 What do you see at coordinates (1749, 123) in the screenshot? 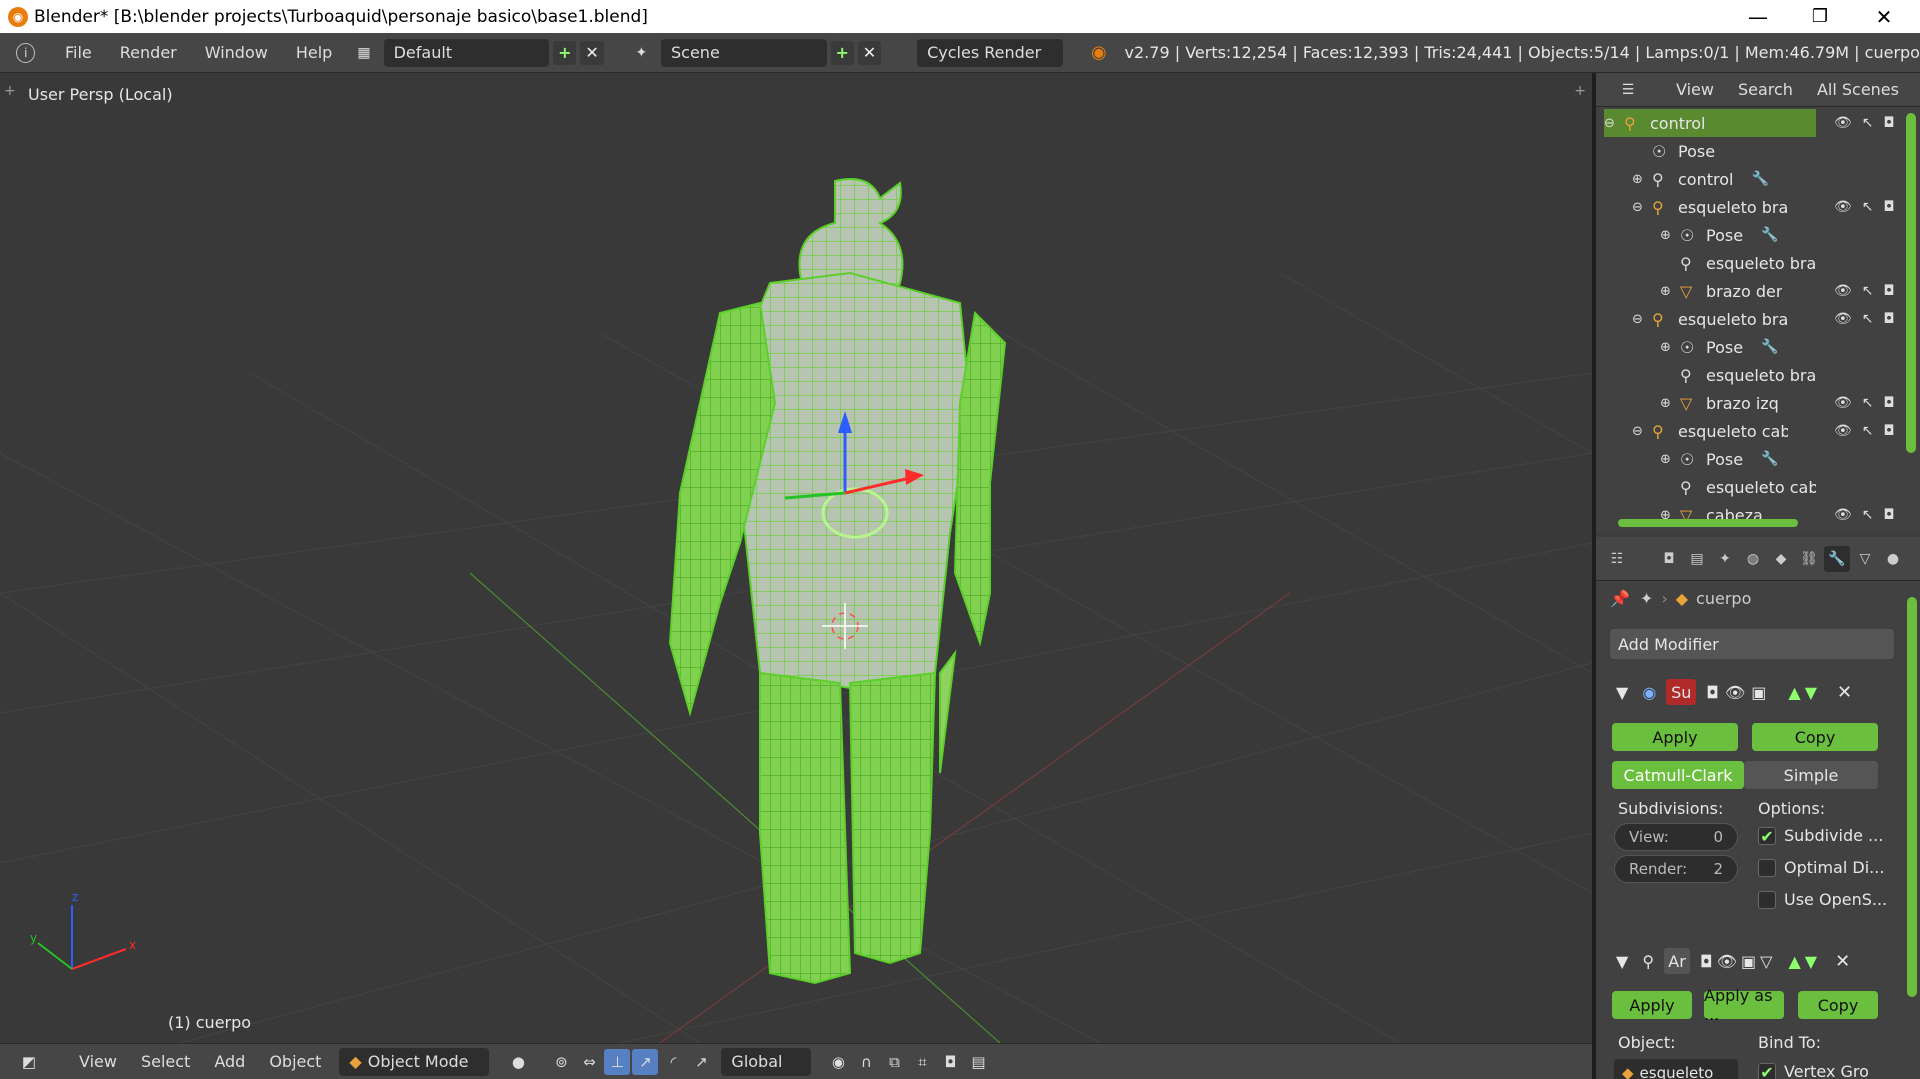
I see `outliner-row: ⊖ ⚲ control 👁 ↖ ◘` at bounding box center [1749, 123].